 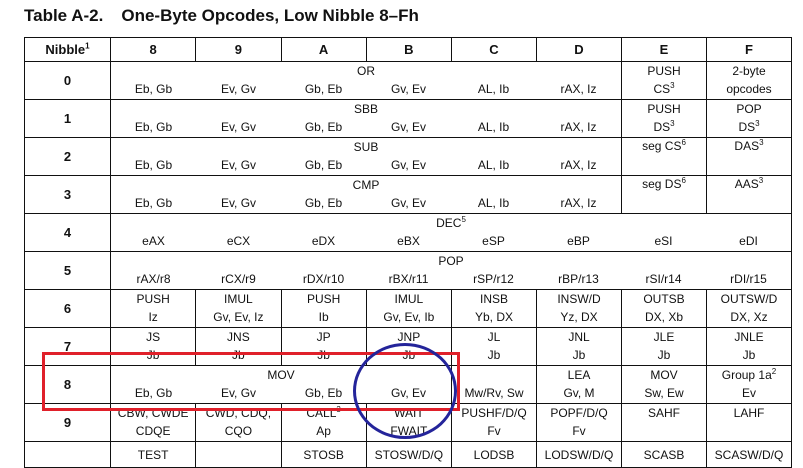 I want to click on opcode-cell: SCASW/D/Q, so click(x=749, y=454).